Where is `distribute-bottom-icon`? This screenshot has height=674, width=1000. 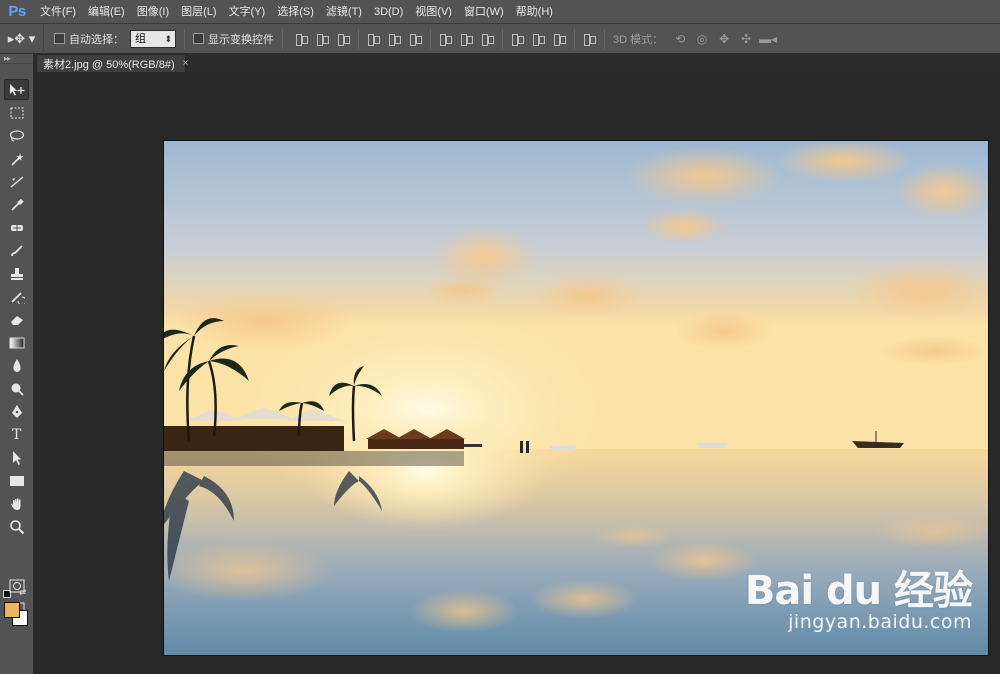 distribute-bottom-icon is located at coordinates (487, 39).